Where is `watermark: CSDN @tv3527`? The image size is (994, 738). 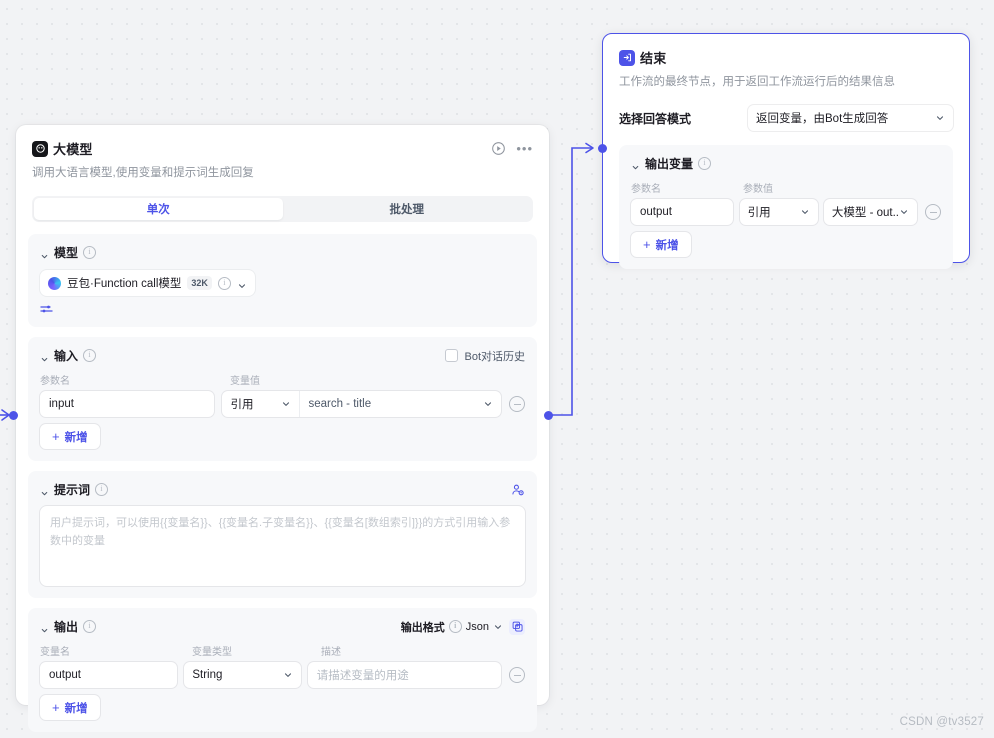
watermark: CSDN @tv3527 is located at coordinates (941, 722).